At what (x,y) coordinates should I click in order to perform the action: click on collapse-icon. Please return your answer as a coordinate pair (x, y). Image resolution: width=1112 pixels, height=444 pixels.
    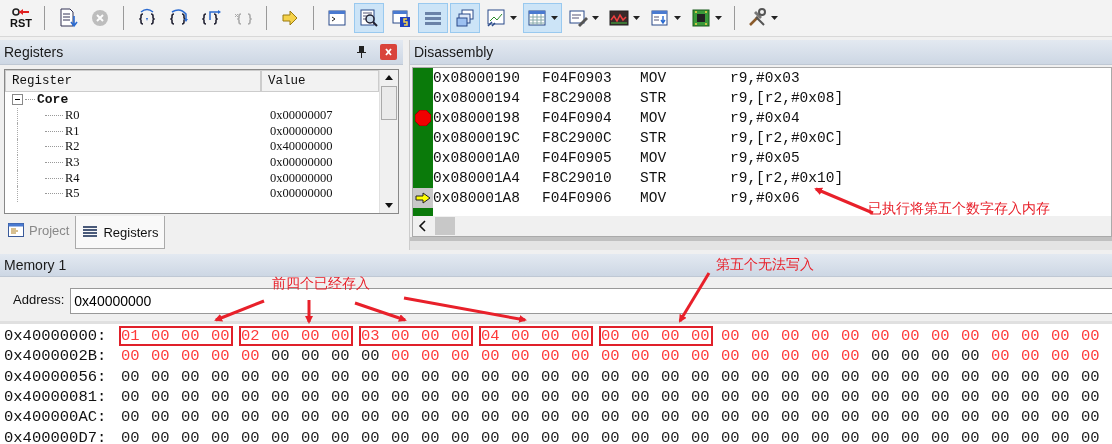
    Looking at the image, I should click on (17, 100).